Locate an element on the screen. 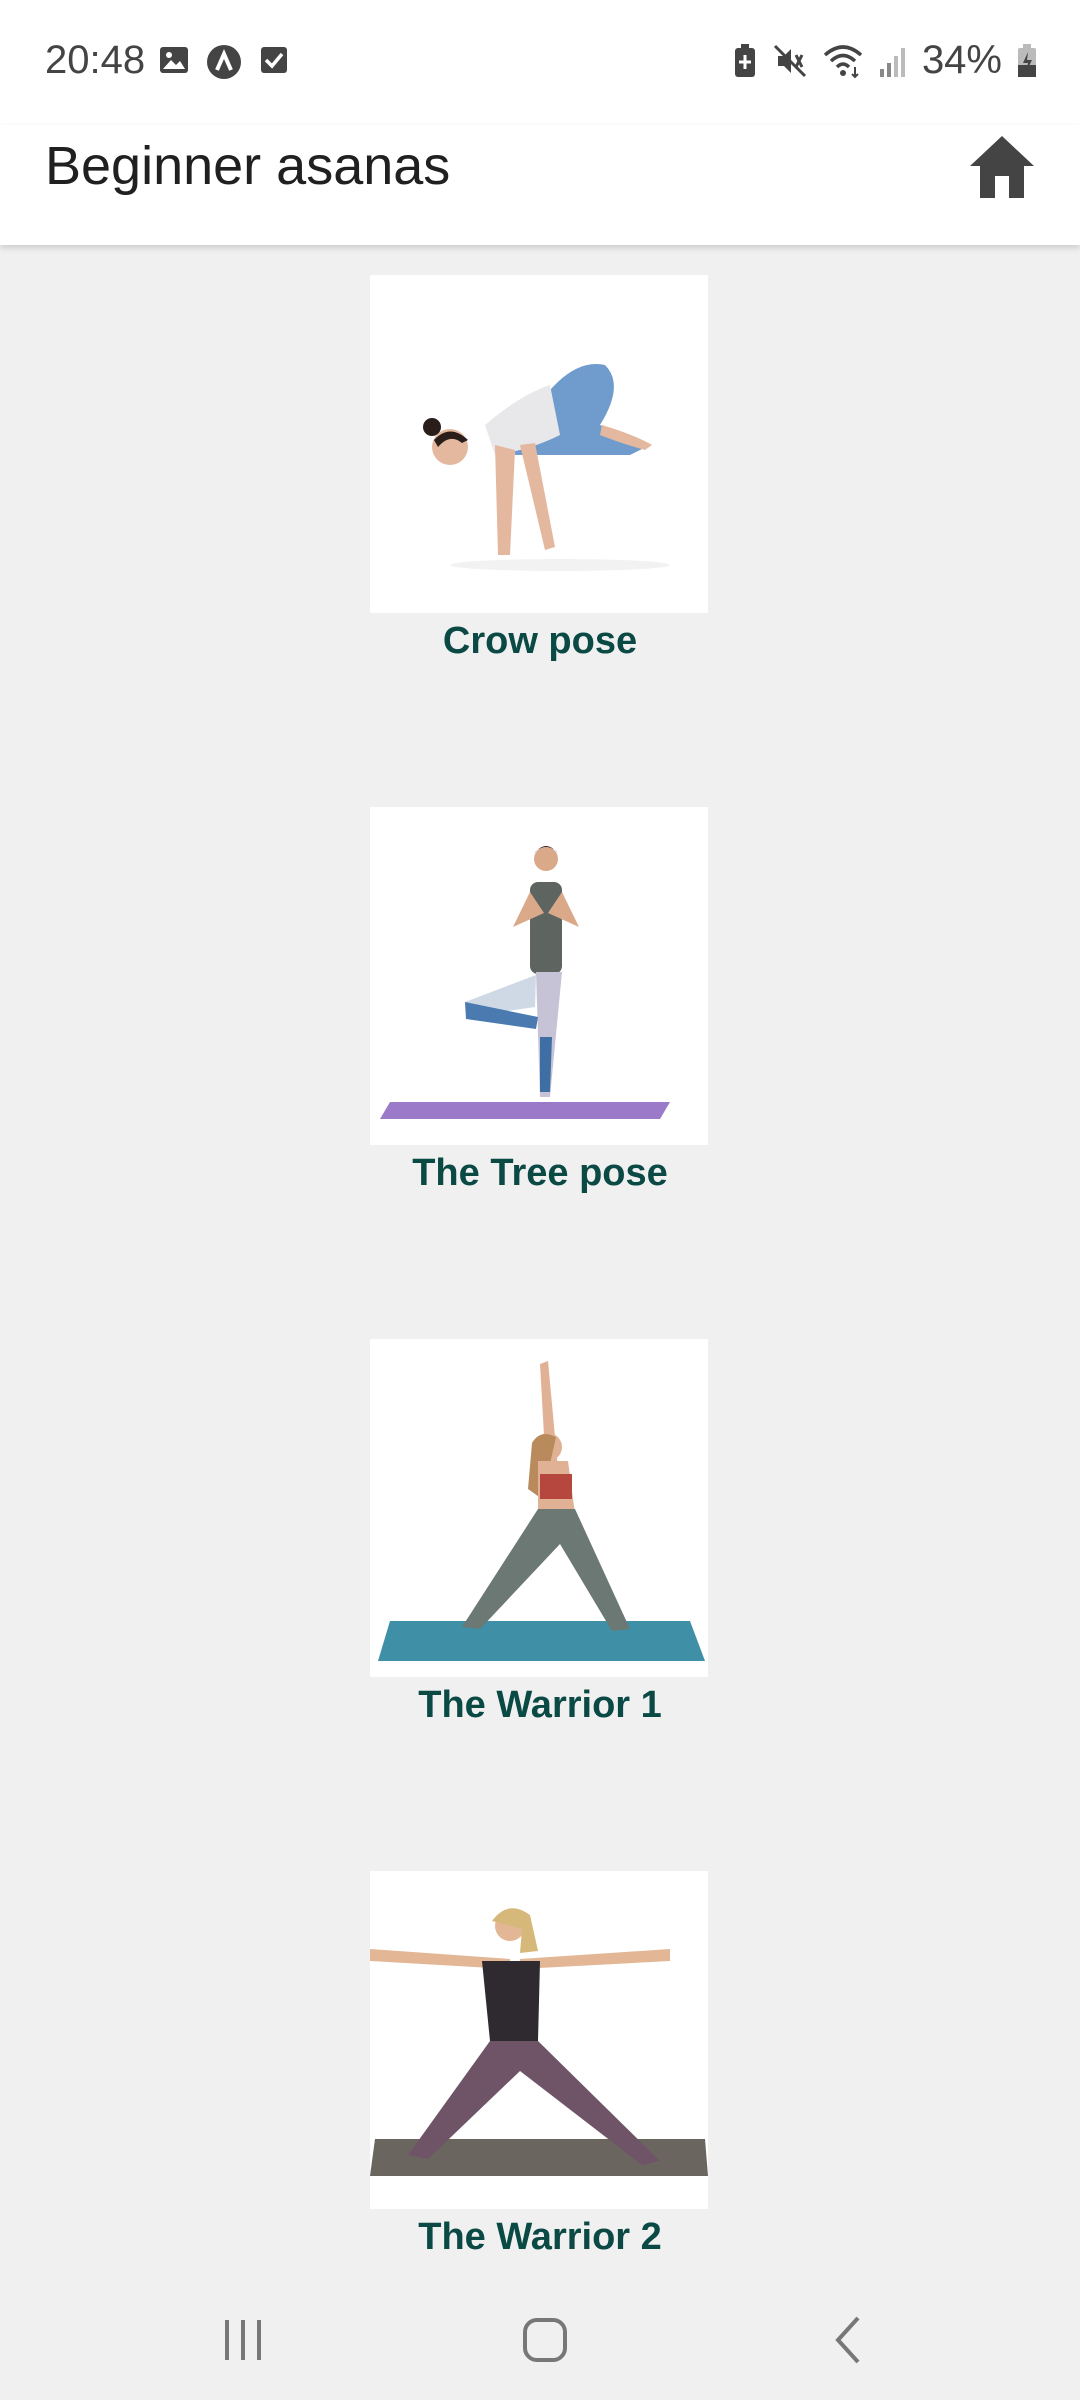 This screenshot has width=1080, height=2400. asana-card-warrior-1: The Warrior 1 is located at coordinates (540, 1533).